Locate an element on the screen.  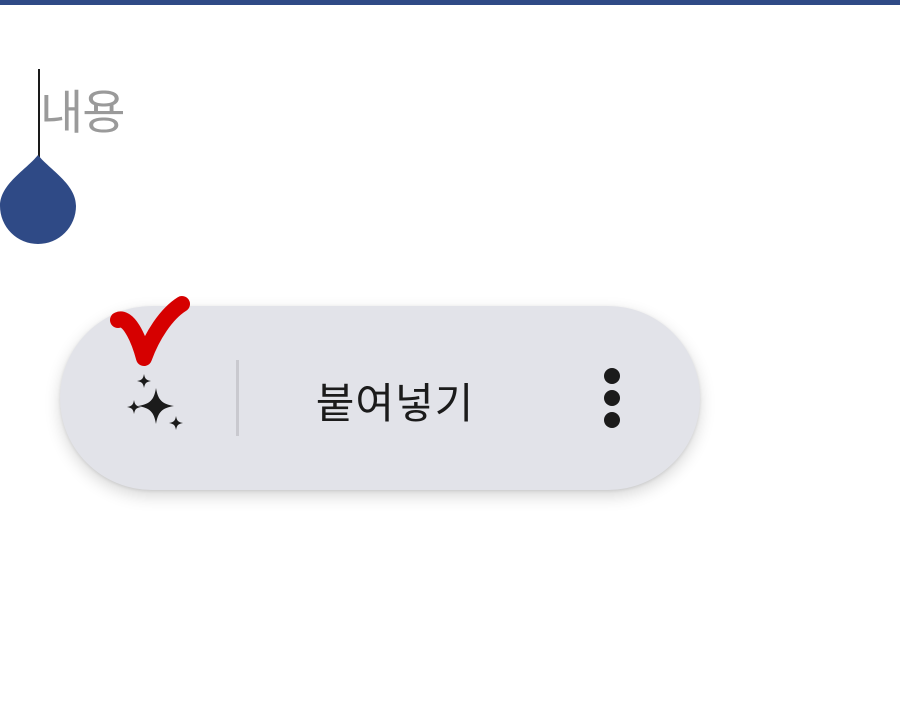
red-checkmark-annotation is located at coordinates (150, 331).